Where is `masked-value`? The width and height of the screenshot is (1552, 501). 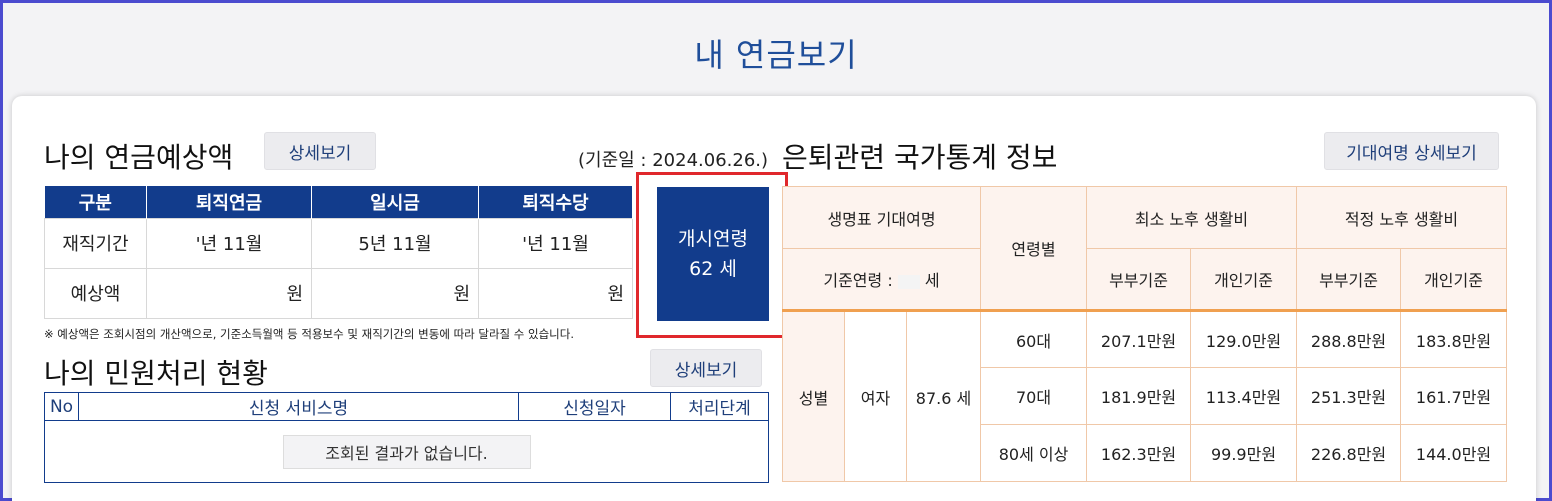
masked-value is located at coordinates (908, 281).